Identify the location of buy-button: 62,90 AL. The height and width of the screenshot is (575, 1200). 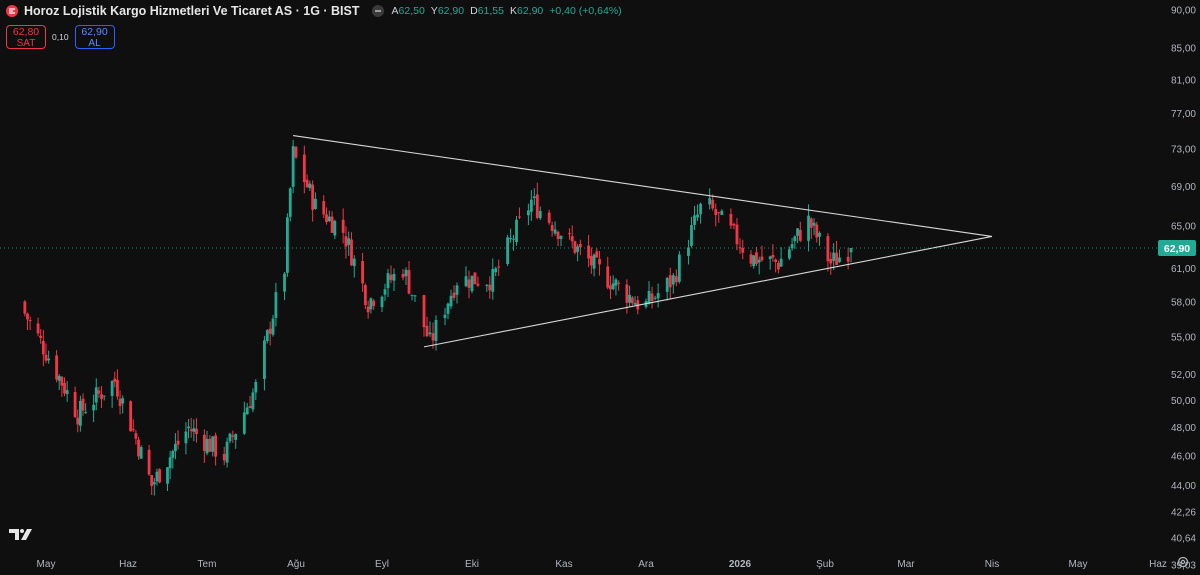
(94, 37).